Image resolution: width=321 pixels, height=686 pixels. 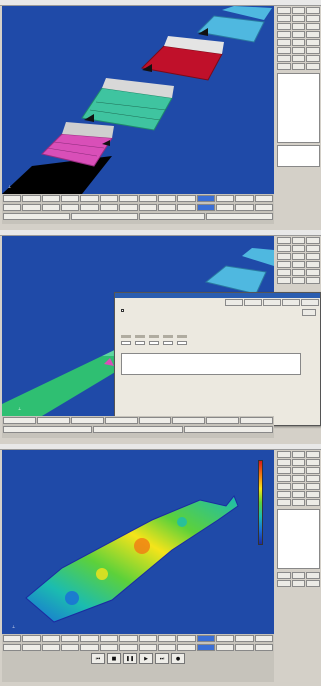 What do you see at coordinates (211, 364) in the screenshot?
I see `results-list` at bounding box center [211, 364].